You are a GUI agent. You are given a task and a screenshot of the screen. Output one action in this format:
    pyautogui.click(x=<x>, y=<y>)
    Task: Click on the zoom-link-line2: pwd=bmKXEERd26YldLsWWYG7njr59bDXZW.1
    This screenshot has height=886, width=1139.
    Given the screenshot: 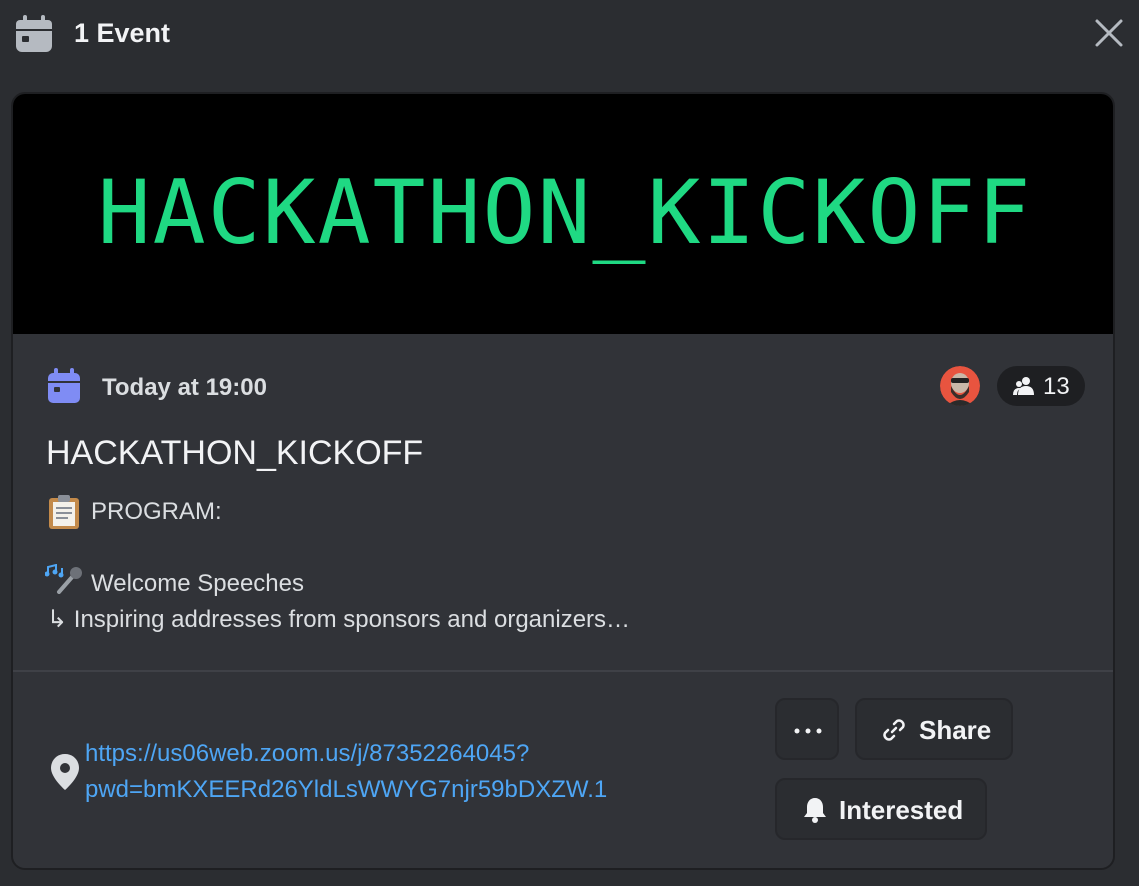 What is the action you would take?
    pyautogui.click(x=365, y=790)
    